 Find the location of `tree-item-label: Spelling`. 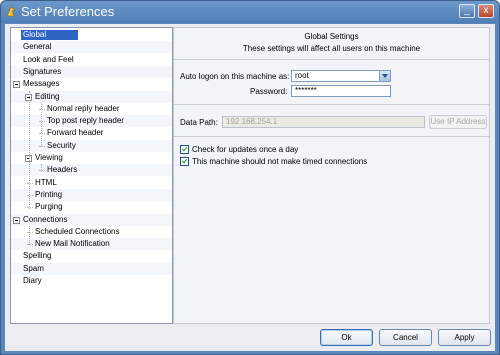

tree-item-label: Spelling is located at coordinates (37, 256).